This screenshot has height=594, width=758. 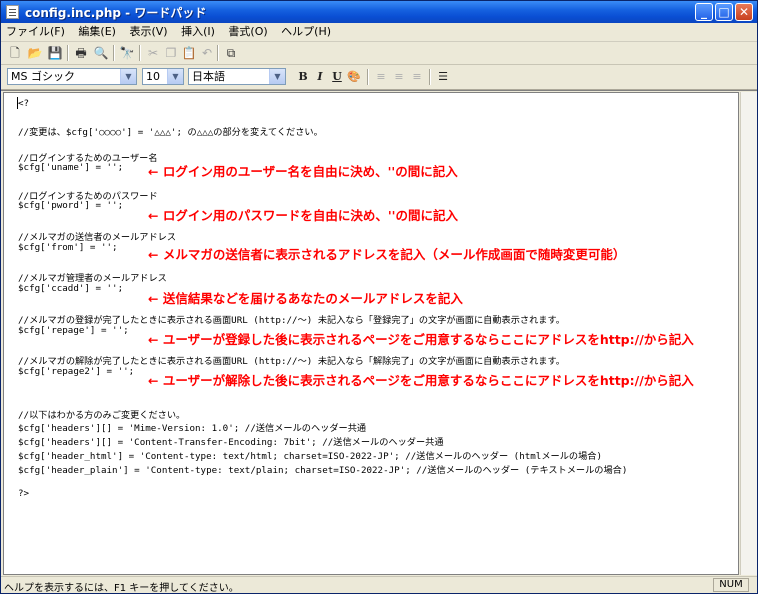 What do you see at coordinates (379, 12) in the screenshot?
I see `title-bar: config.inc.php - ワードパッド _ □ ✕` at bounding box center [379, 12].